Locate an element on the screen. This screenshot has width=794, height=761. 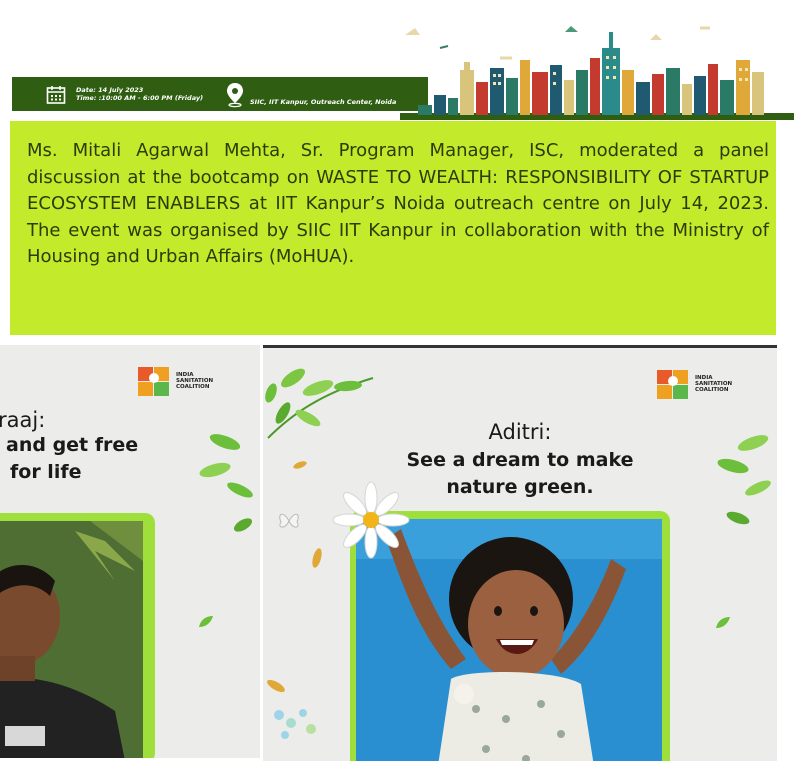
participant-name: Aditri: is located at coordinates (520, 432).